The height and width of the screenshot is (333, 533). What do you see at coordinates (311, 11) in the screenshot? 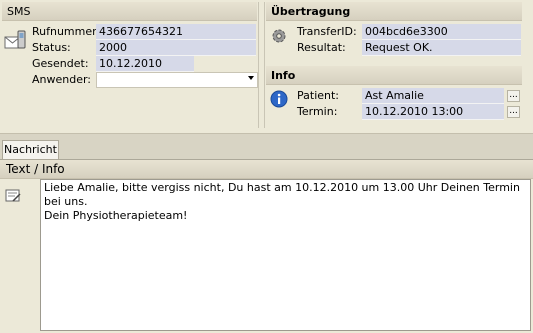
I see `transfer-panel-title: Übertragung` at bounding box center [311, 11].